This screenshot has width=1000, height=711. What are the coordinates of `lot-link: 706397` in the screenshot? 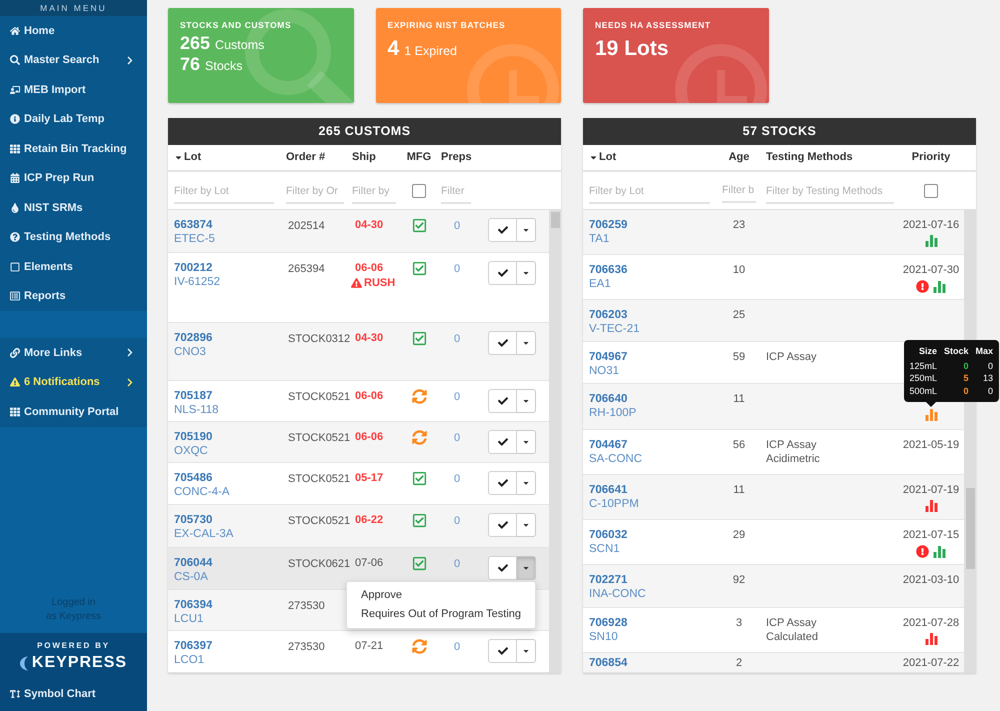 It's located at (193, 646).